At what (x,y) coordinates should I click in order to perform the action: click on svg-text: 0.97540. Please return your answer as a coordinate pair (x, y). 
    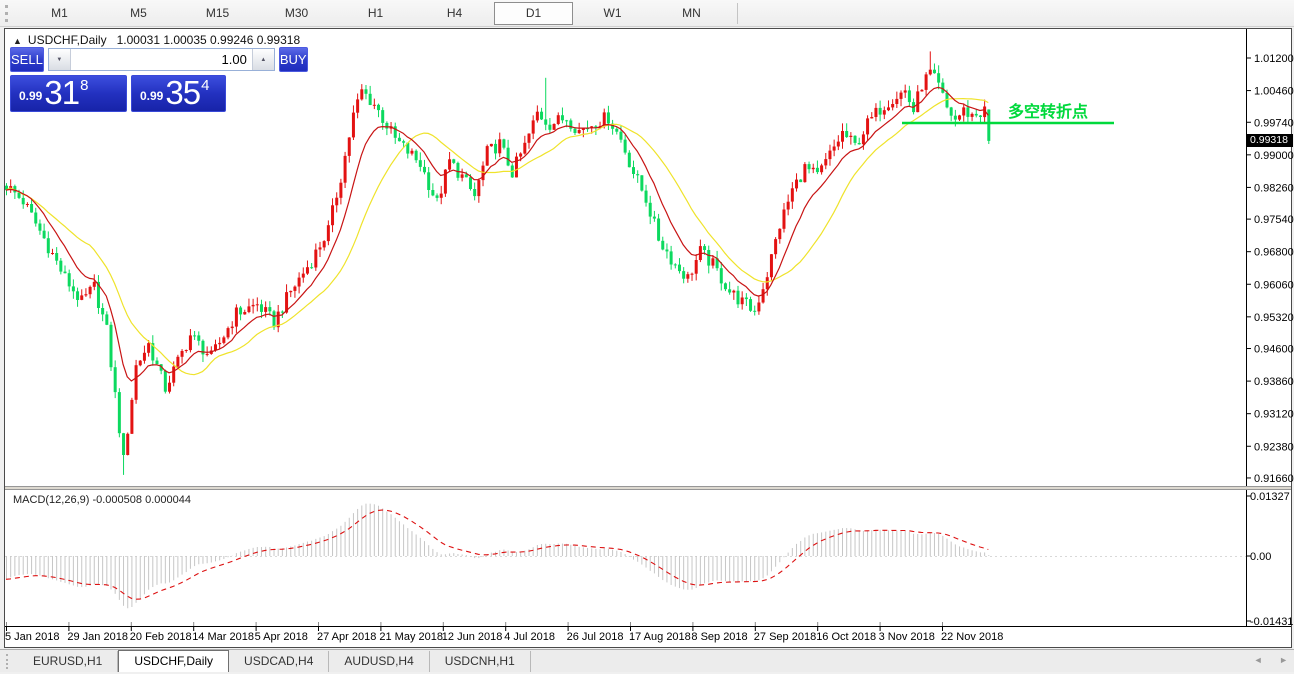
    Looking at the image, I should click on (1274, 220).